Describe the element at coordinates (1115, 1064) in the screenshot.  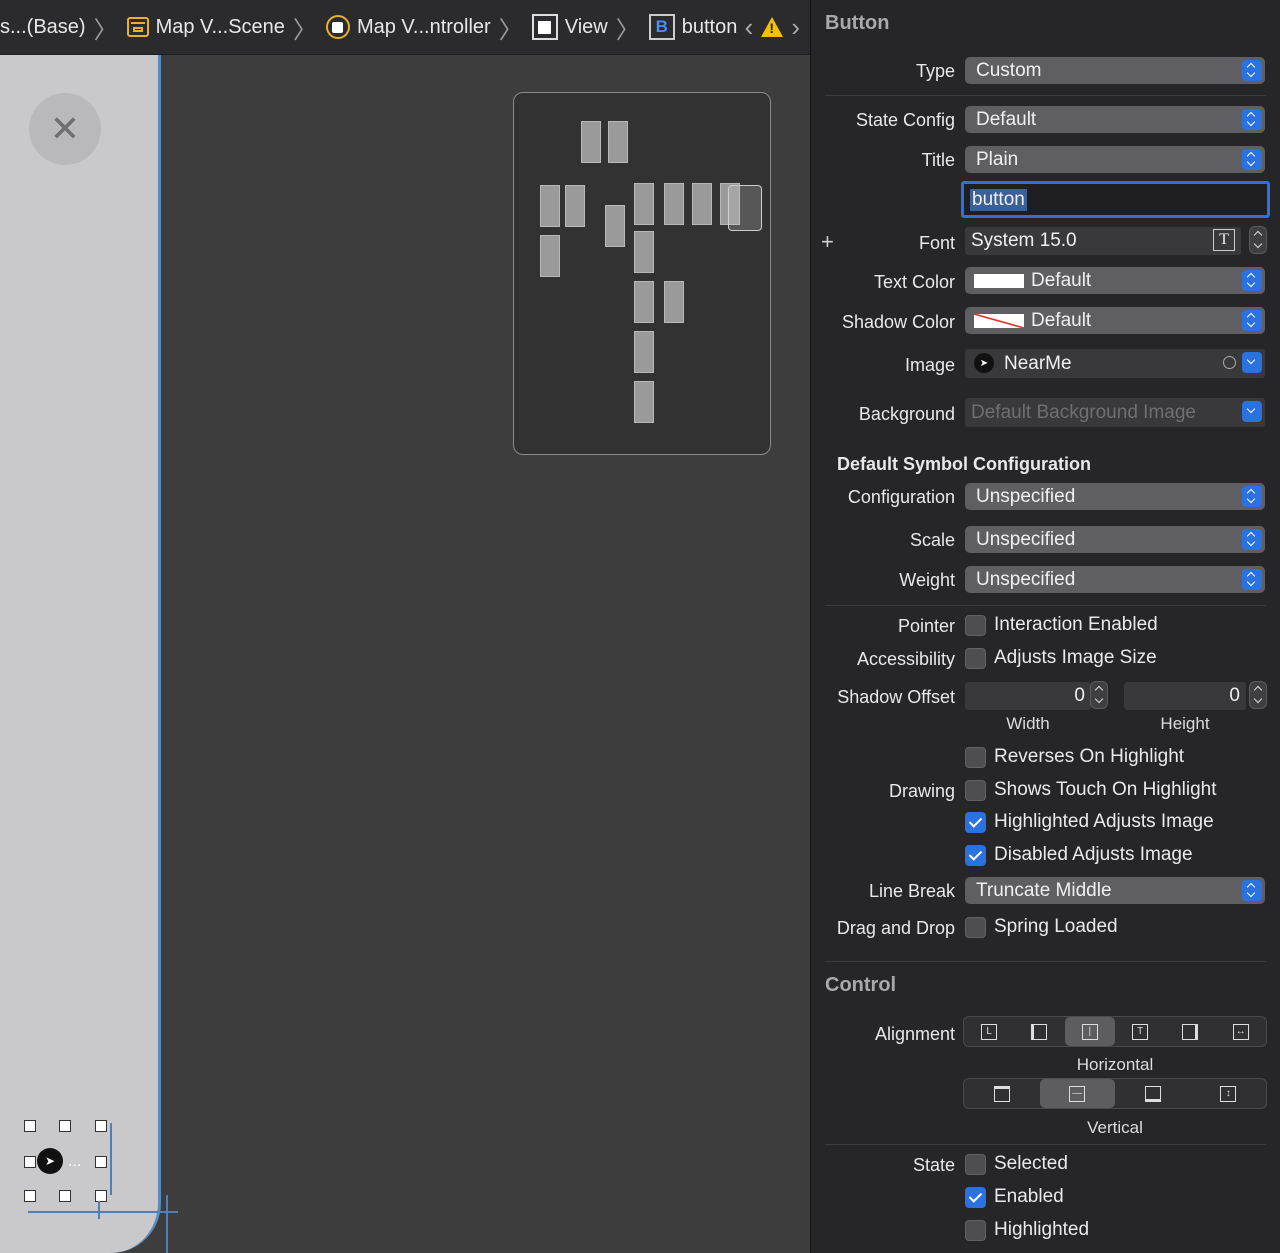
I see `horizontal-caption: Horizontal` at that location.